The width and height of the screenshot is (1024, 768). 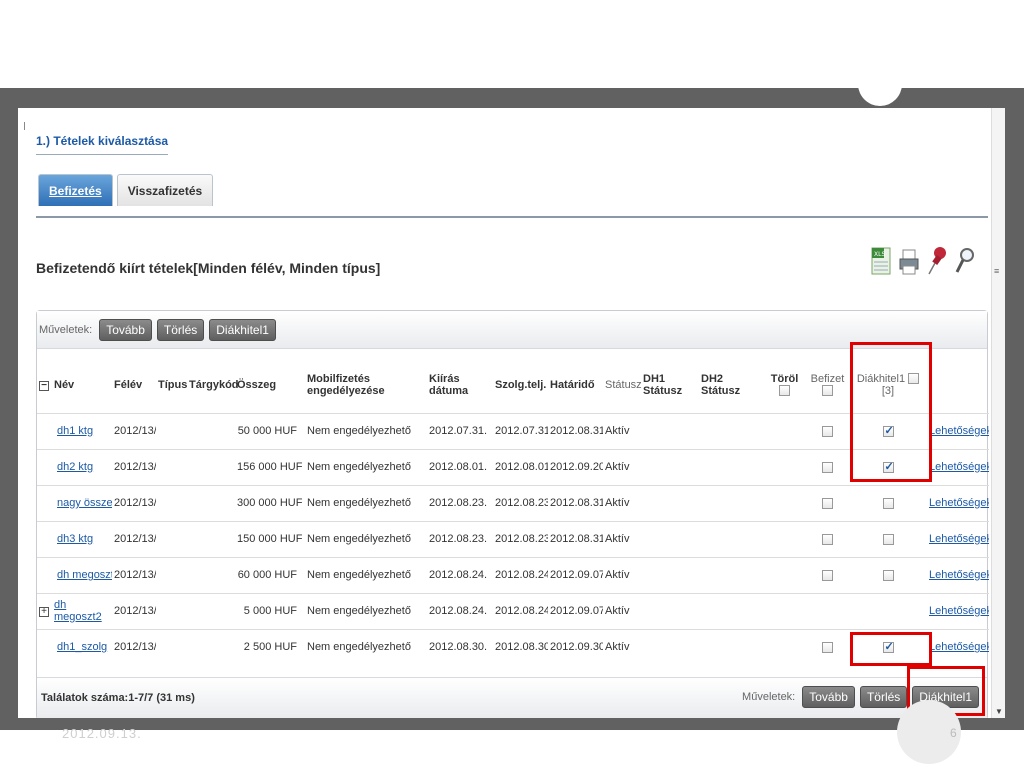 I want to click on search-icon, so click(x=965, y=261).